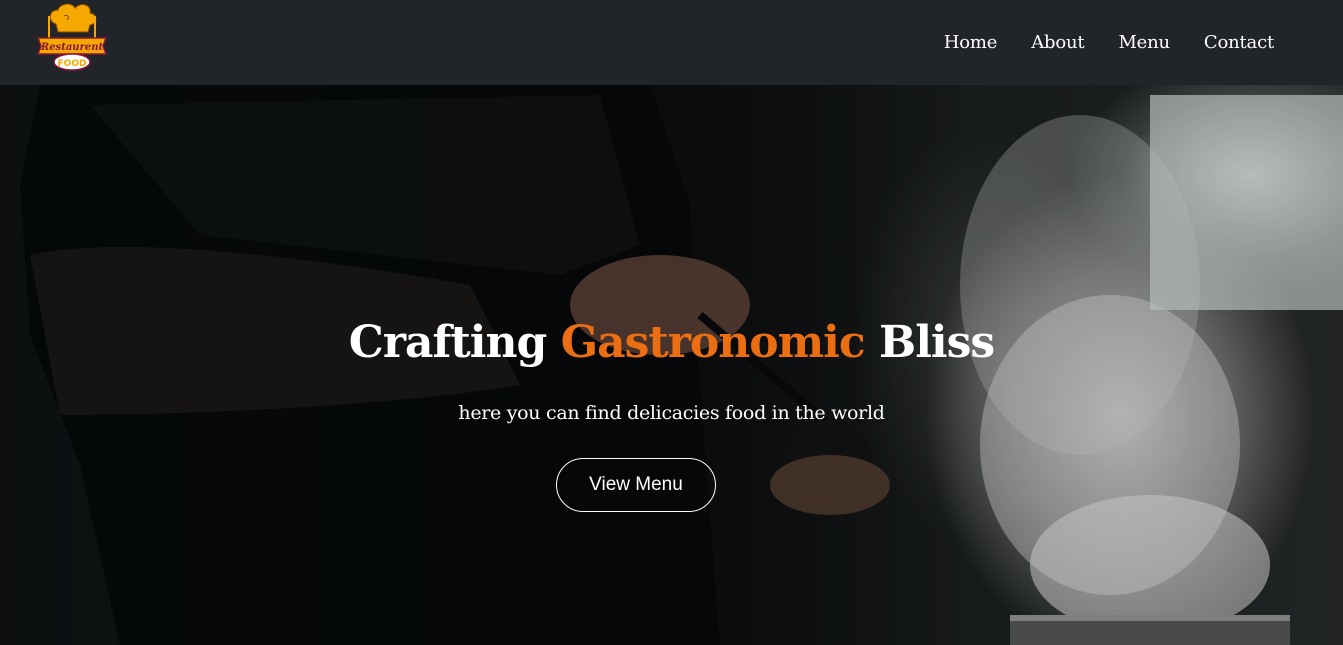 The width and height of the screenshot is (1343, 645). What do you see at coordinates (72, 64) in the screenshot?
I see `logo-bottom-text: FOOD` at bounding box center [72, 64].